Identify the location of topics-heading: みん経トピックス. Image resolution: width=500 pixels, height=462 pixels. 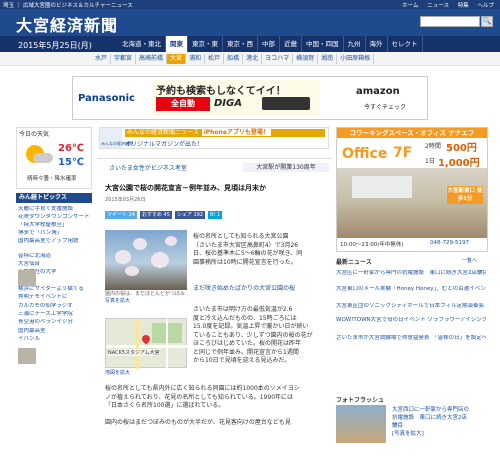
(54, 198).